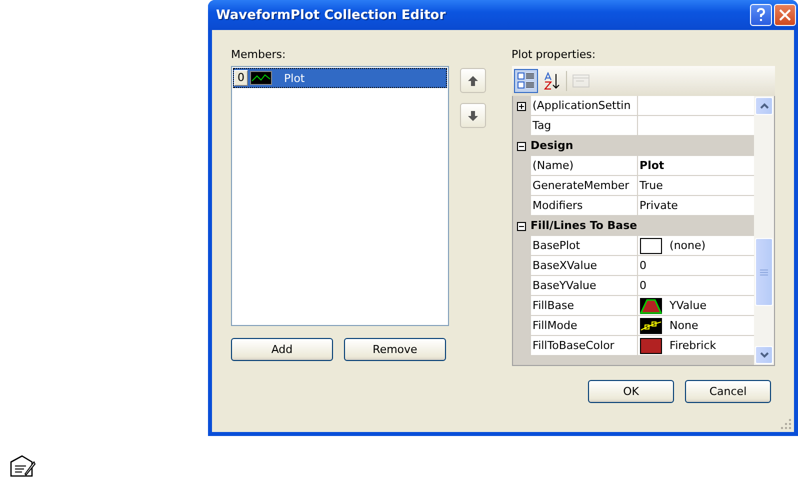 This screenshot has height=487, width=798. Describe the element at coordinates (584, 126) in the screenshot. I see `property-name: Tag` at that location.